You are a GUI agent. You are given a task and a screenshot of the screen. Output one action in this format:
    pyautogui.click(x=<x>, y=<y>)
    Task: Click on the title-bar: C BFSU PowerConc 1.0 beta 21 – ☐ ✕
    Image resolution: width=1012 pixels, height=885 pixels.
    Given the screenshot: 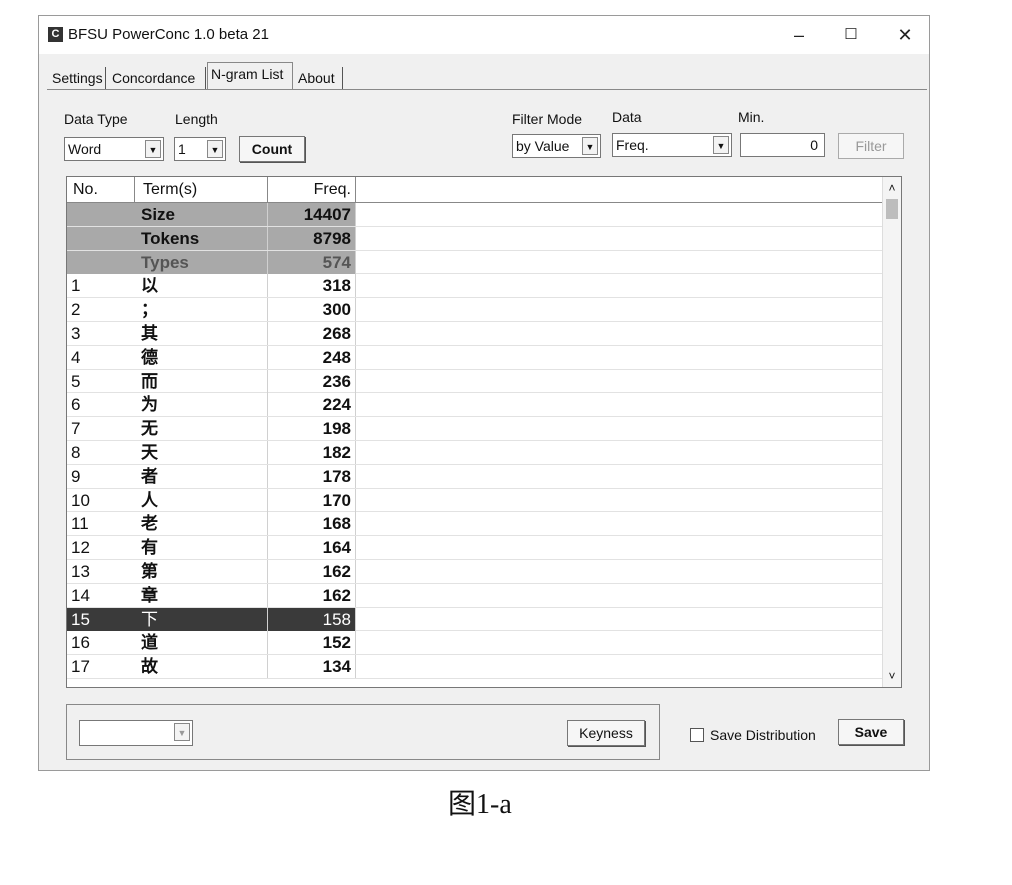 What is the action you would take?
    pyautogui.click(x=484, y=35)
    